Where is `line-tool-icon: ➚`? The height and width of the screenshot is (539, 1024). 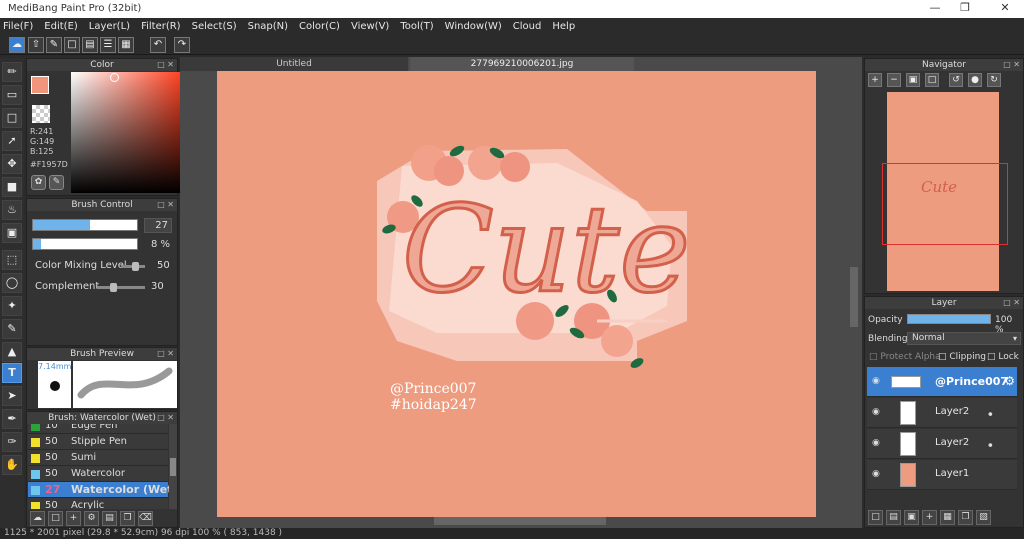 line-tool-icon: ➚ is located at coordinates (12, 141).